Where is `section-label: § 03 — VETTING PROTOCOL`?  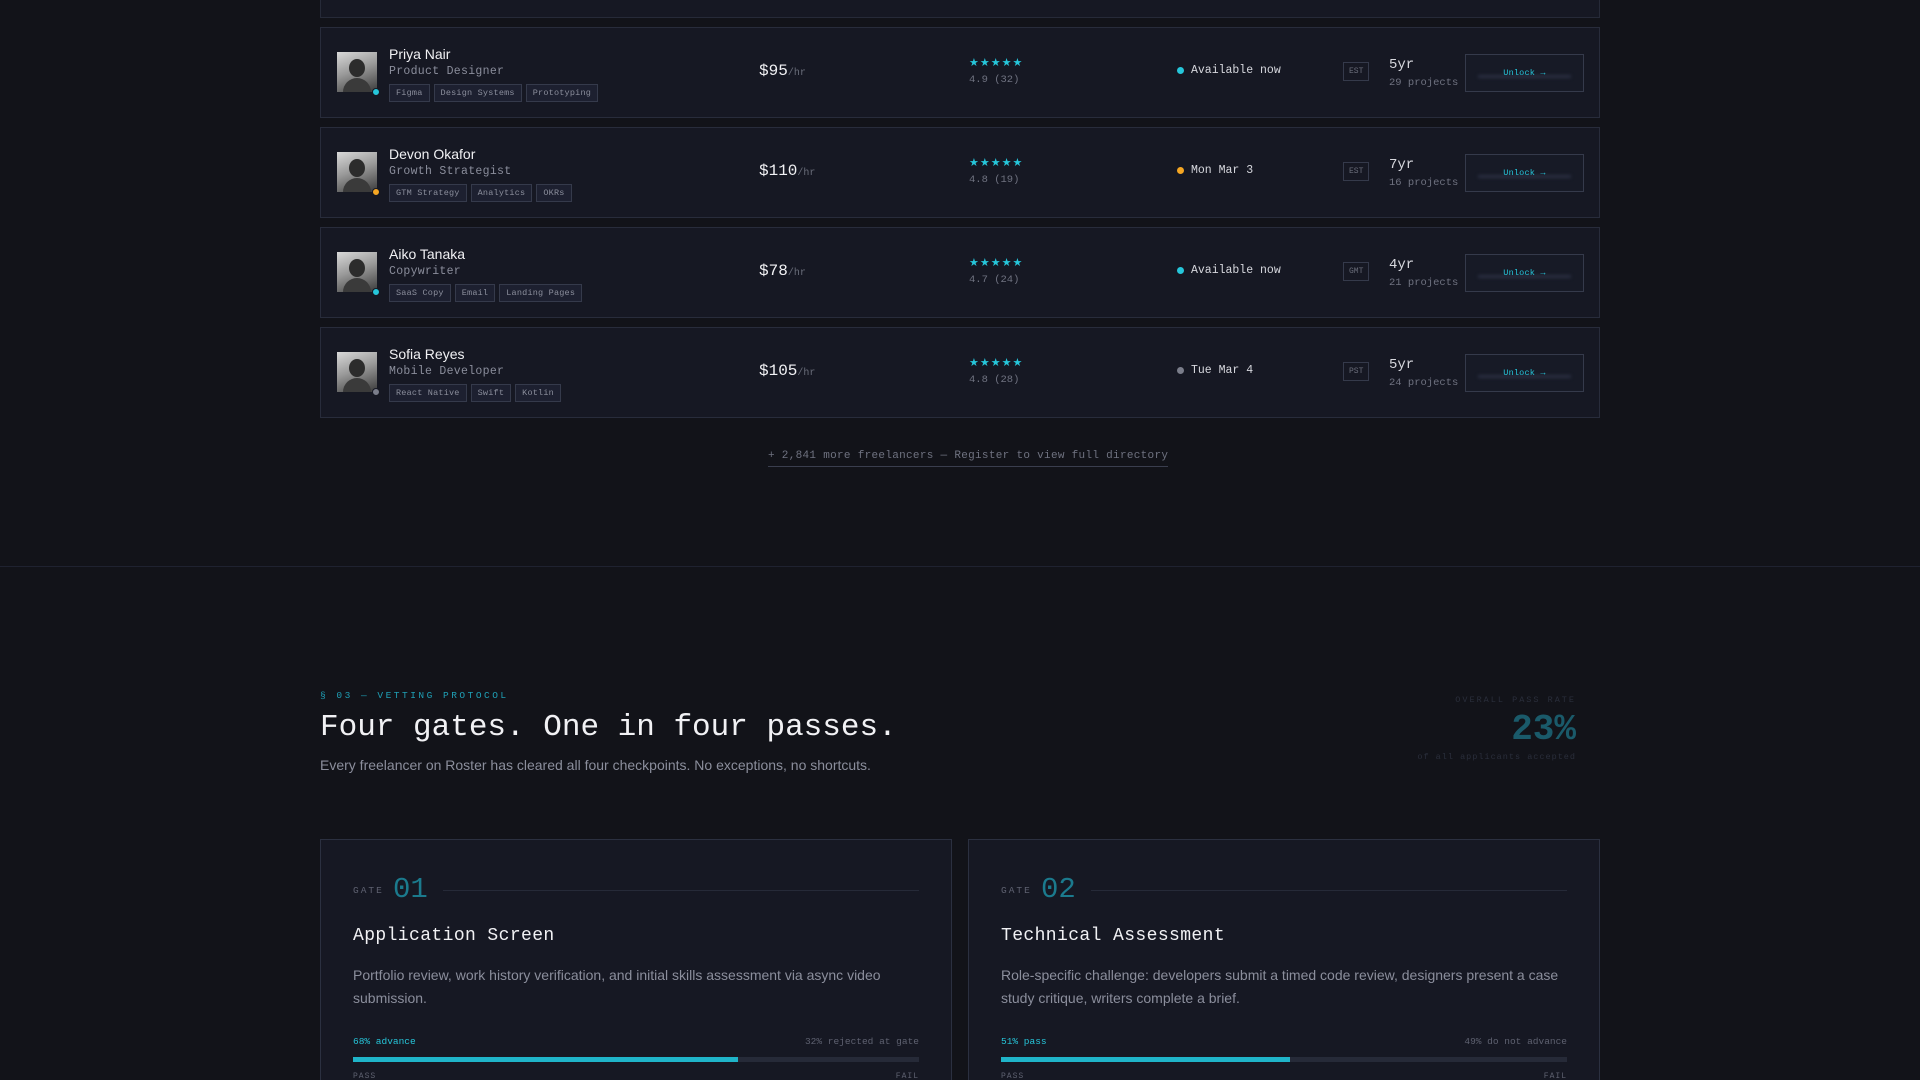 section-label: § 03 — VETTING PROTOCOL is located at coordinates (414, 695).